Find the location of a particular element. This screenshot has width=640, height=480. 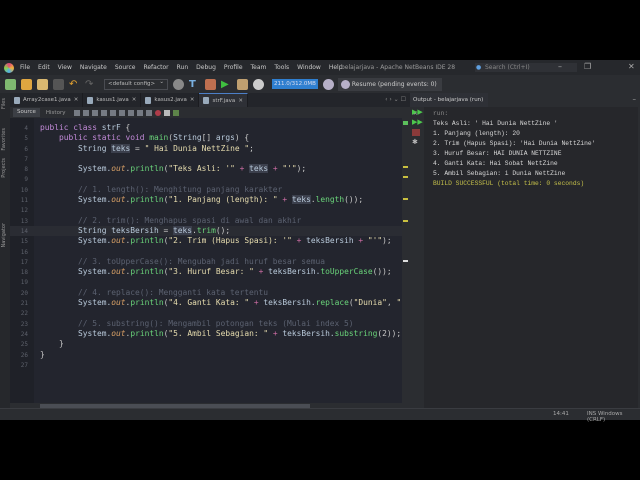

restore-button: ❐ is located at coordinates (587, 66).